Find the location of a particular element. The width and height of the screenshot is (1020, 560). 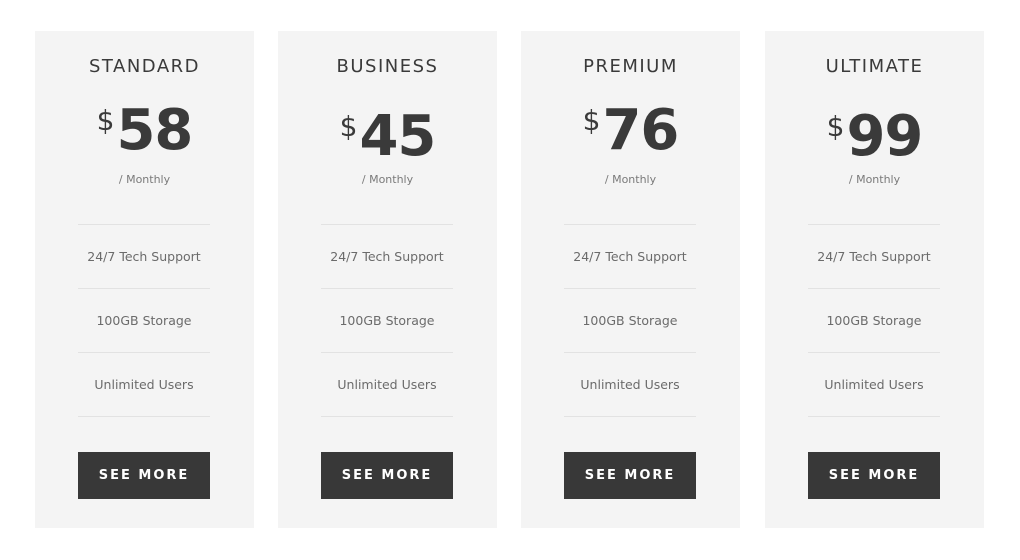

plan-price: $76 is located at coordinates (630, 131).